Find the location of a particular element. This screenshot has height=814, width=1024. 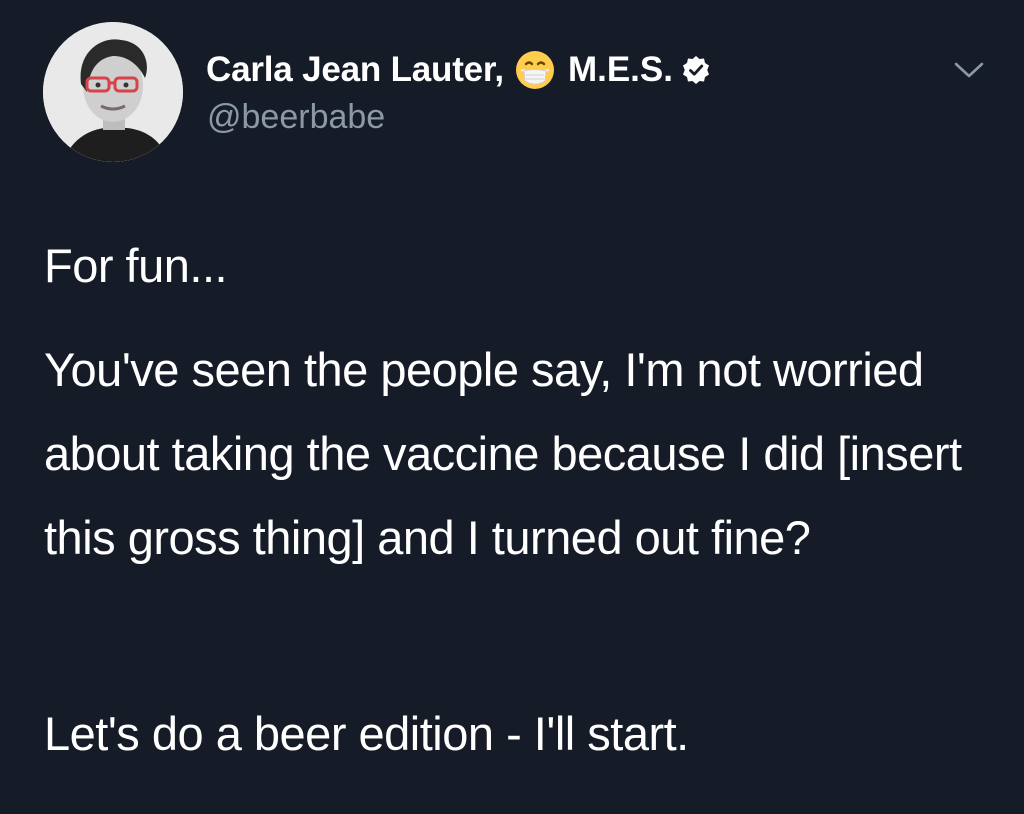

chevron-down-icon is located at coordinates (969, 70).